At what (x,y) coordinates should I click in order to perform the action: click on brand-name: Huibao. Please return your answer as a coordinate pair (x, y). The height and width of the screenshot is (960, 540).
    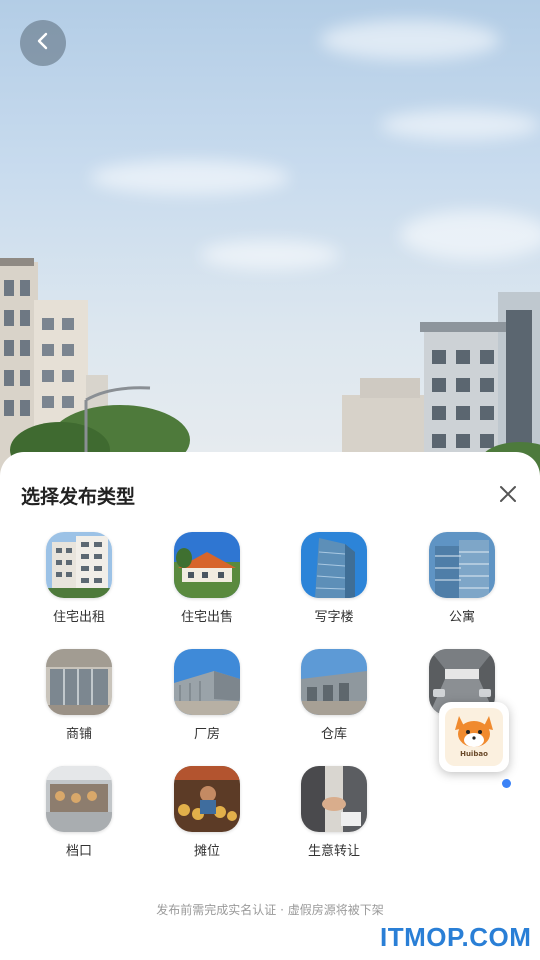
    Looking at the image, I should click on (474, 754).